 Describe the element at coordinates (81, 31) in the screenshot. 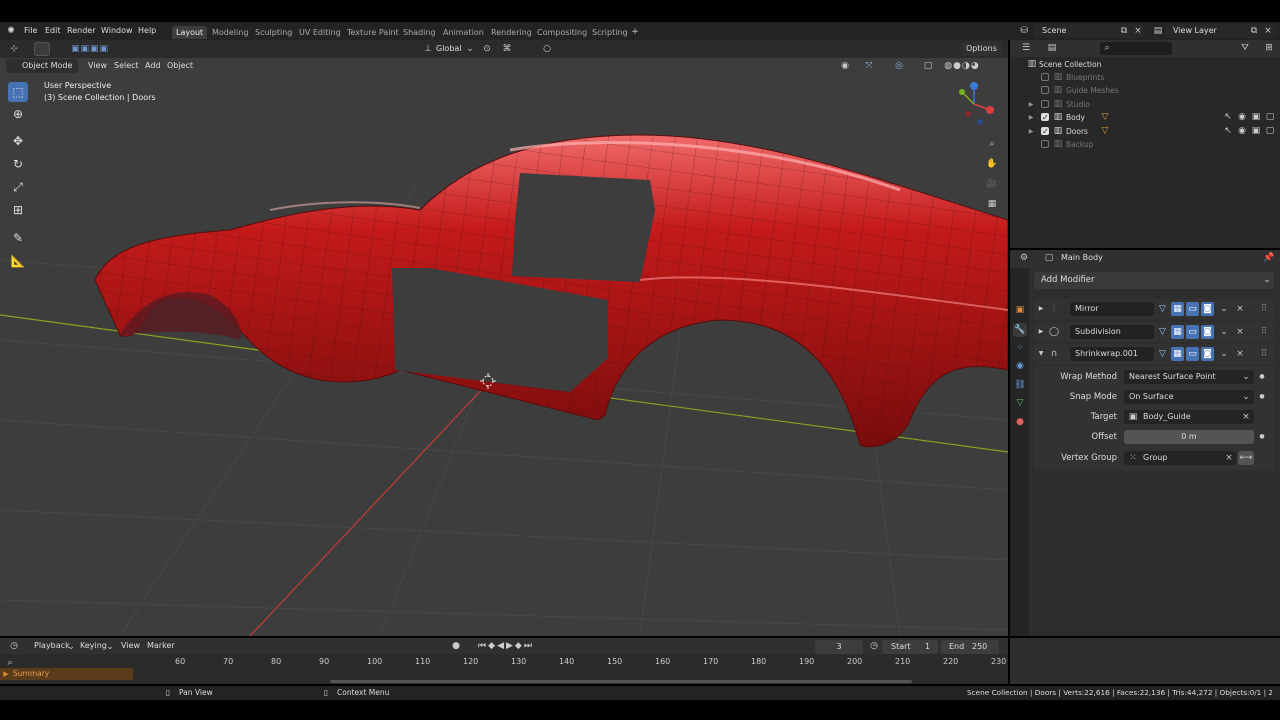

I see `menu-render: Render` at that location.